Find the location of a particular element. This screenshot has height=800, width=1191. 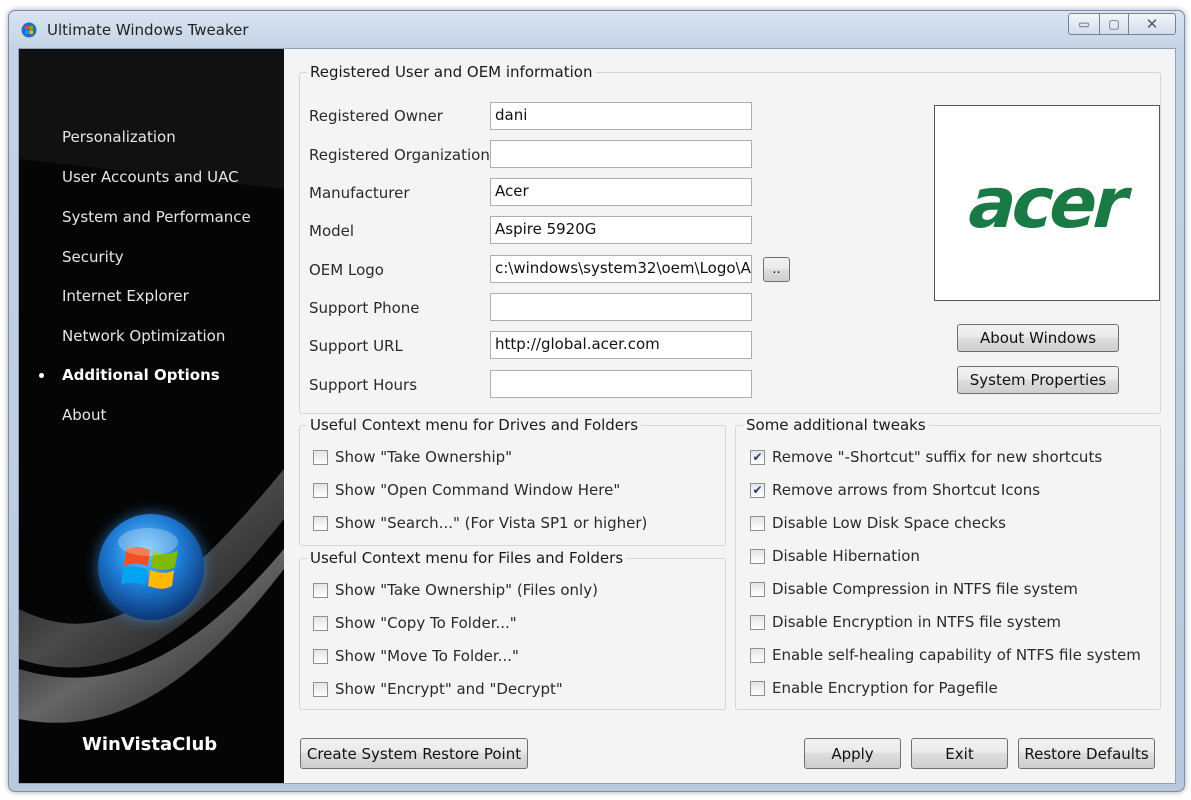

maximize-icon: ▢ is located at coordinates (1114, 24).